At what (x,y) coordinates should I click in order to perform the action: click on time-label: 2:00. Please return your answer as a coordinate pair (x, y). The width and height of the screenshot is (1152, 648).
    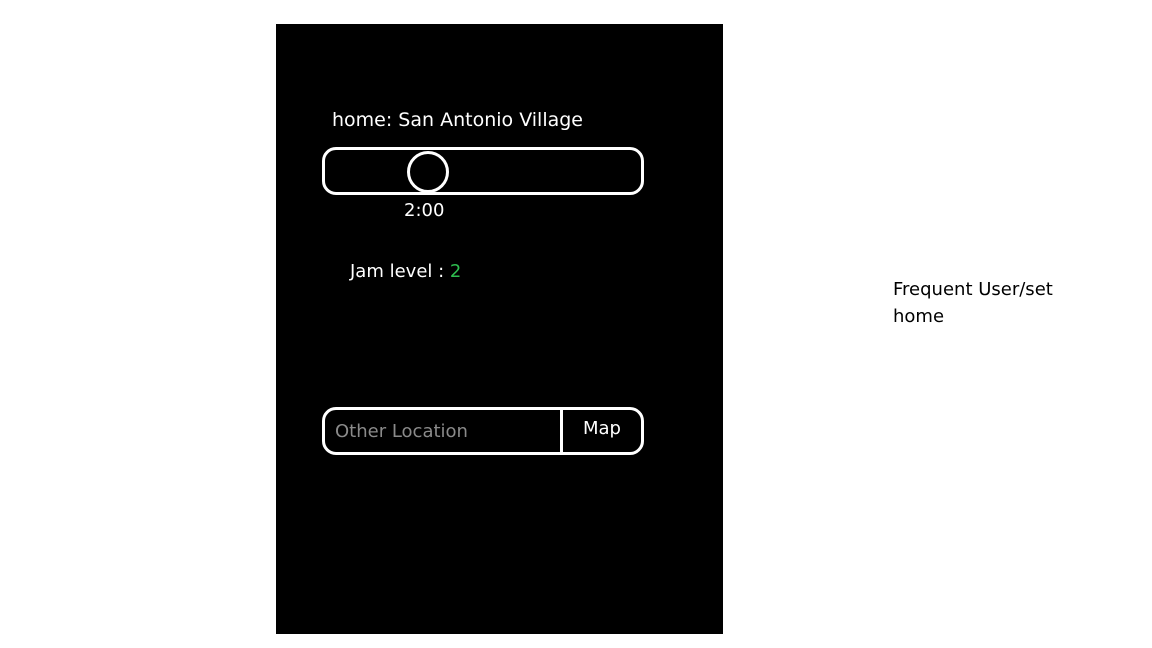
    Looking at the image, I should click on (424, 210).